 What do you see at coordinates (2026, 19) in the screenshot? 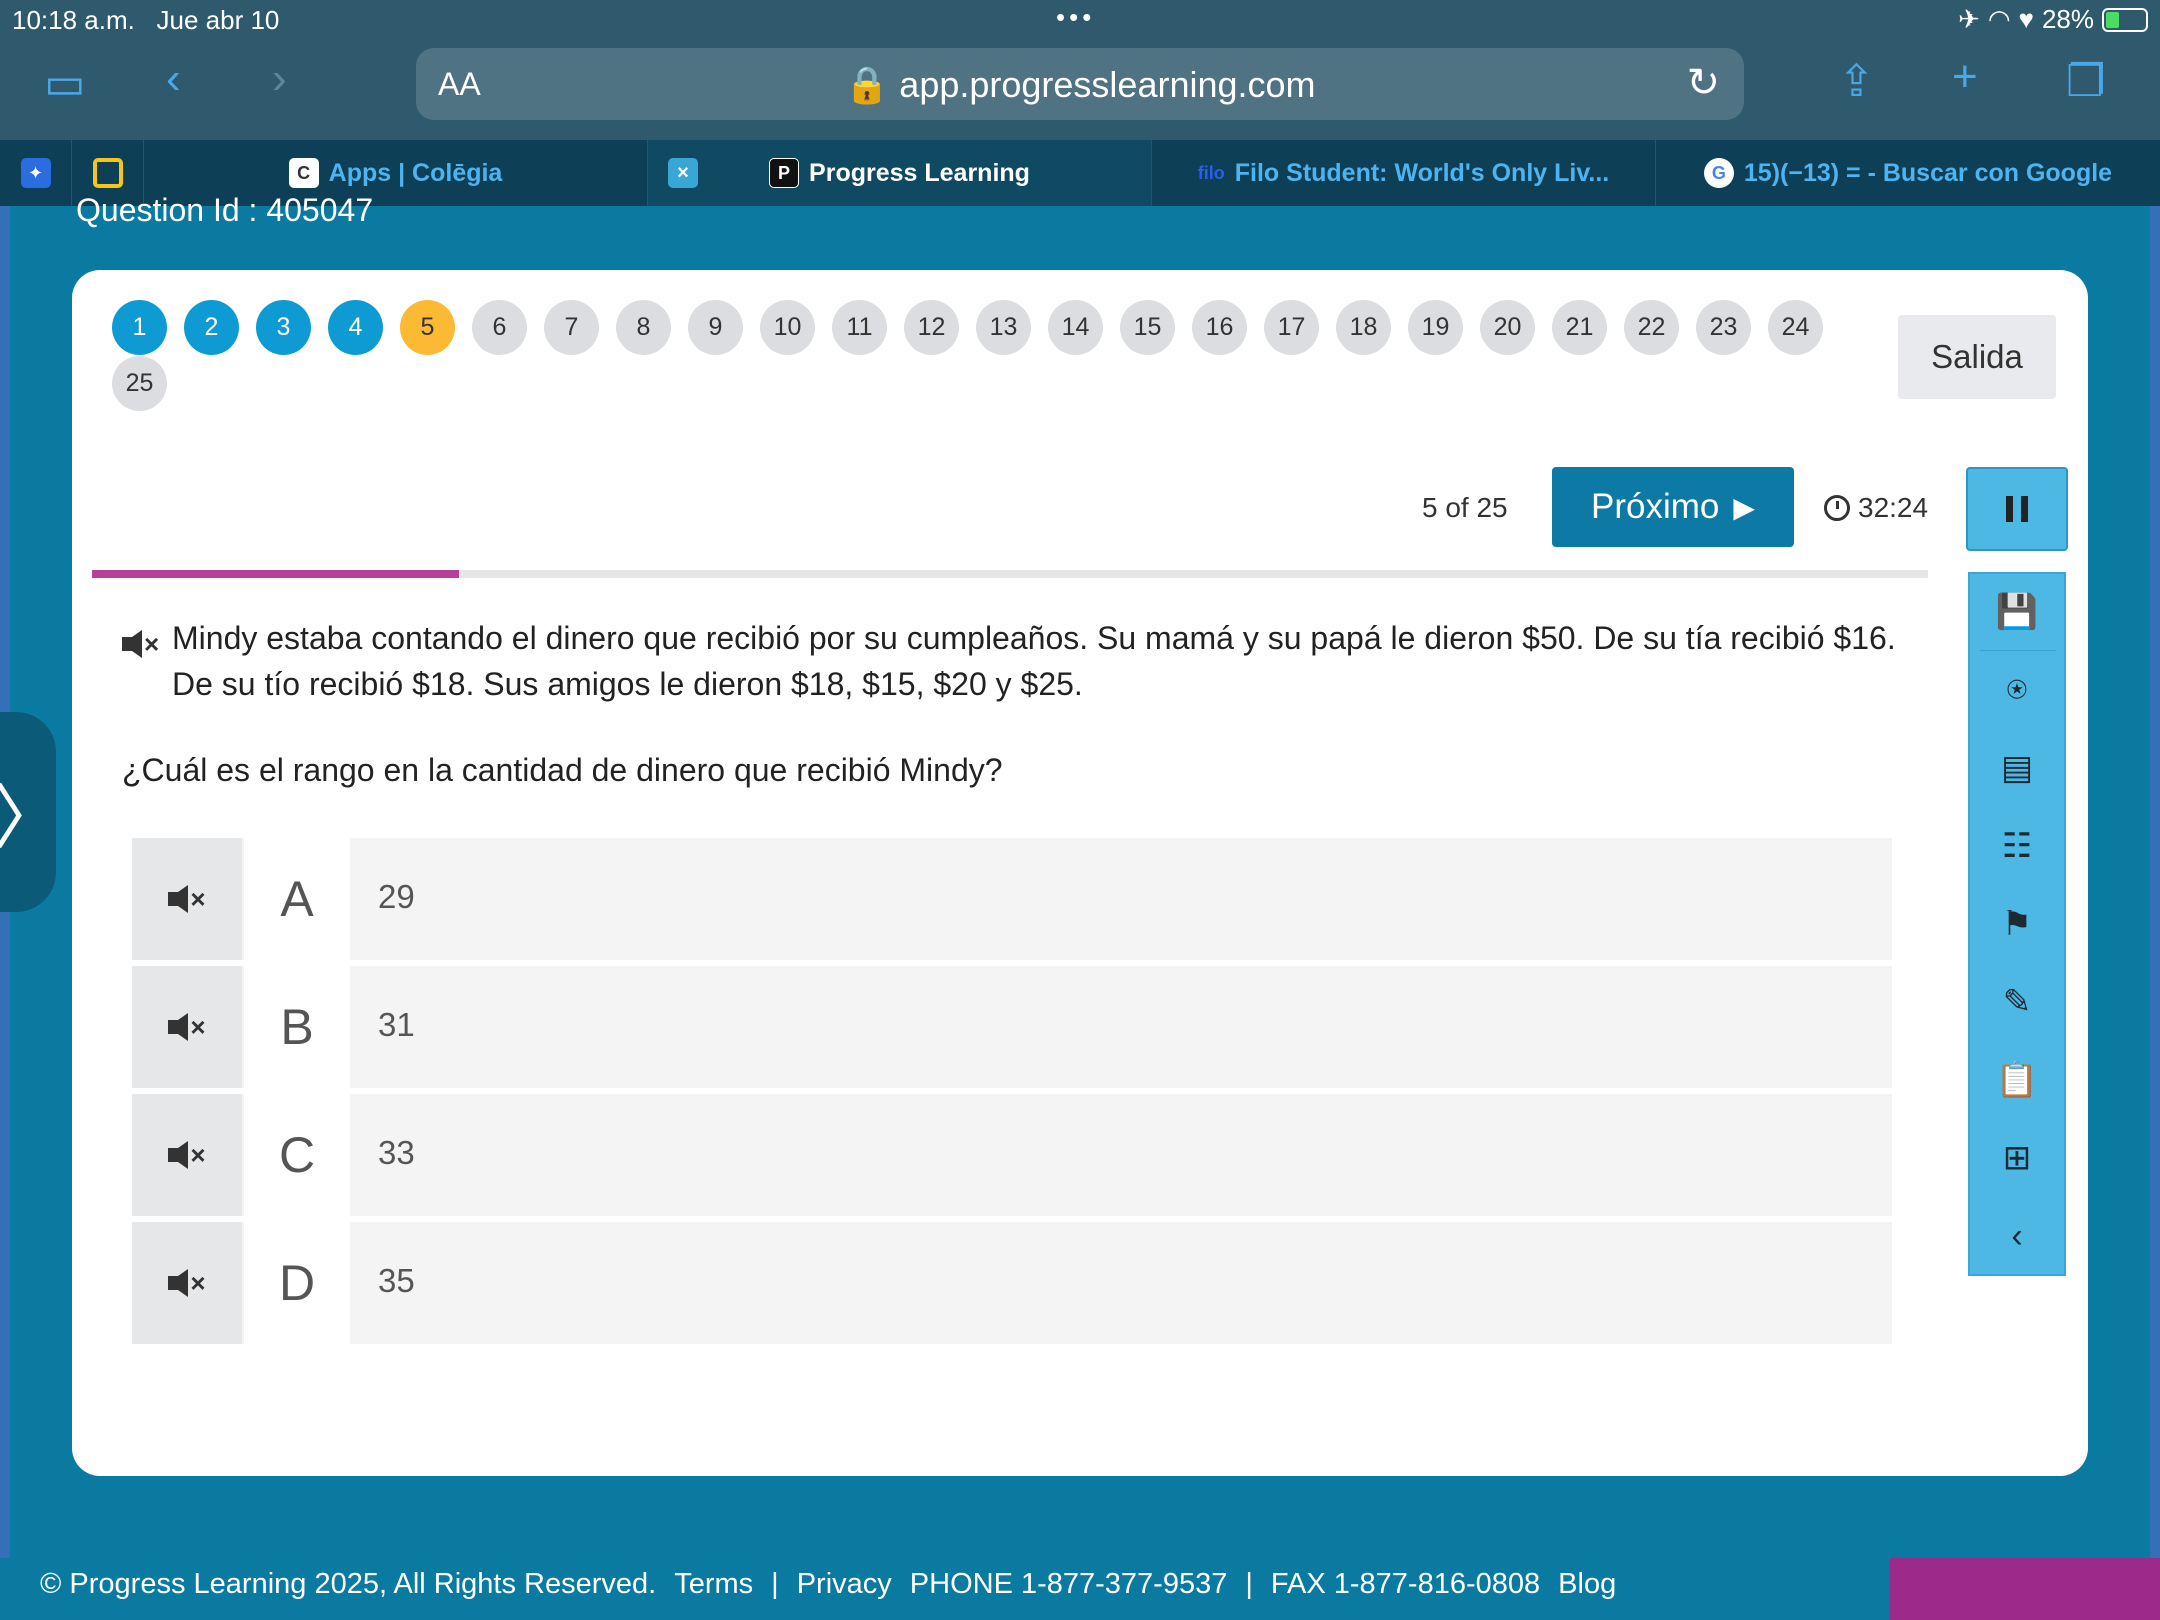
I see `heart-icon: ♥` at bounding box center [2026, 19].